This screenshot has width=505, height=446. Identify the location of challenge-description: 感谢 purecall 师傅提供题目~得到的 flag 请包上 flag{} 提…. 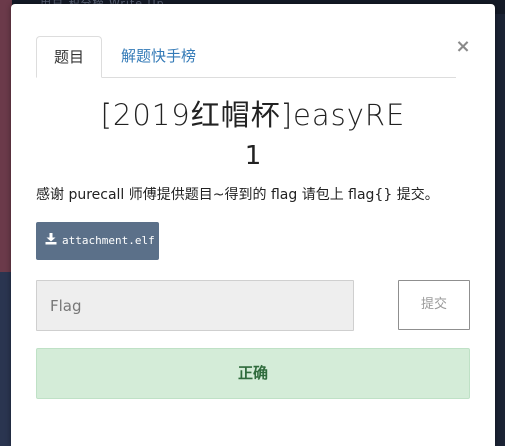
(237, 195).